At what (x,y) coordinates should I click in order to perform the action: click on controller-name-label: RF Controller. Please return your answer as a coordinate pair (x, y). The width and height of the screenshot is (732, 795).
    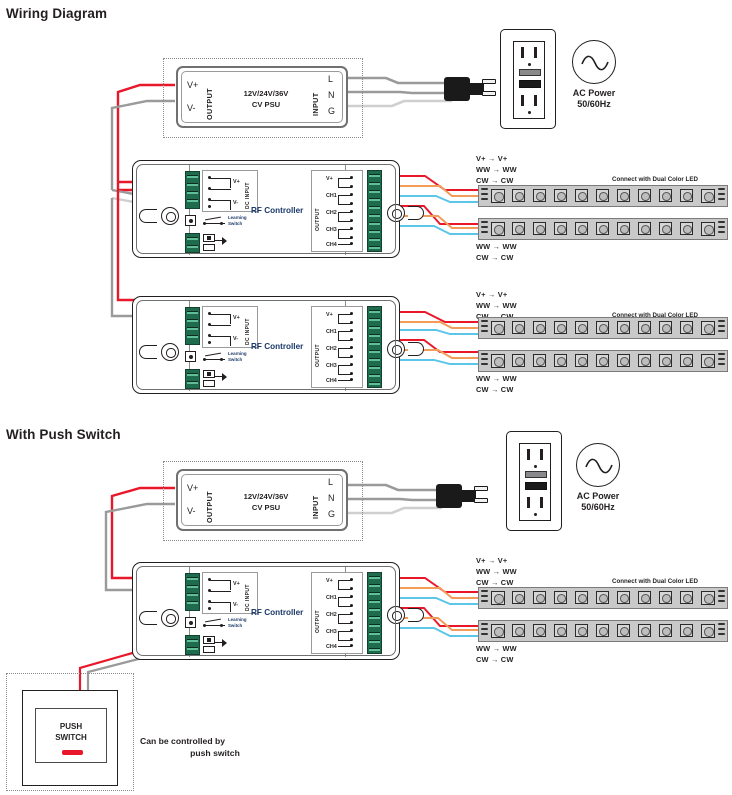
    Looking at the image, I should click on (277, 346).